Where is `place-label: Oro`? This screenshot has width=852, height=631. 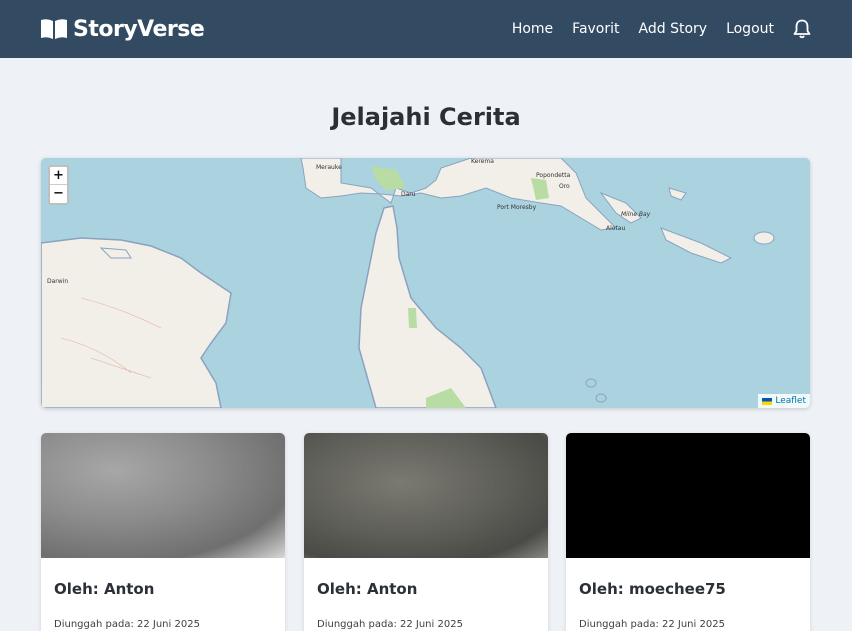
place-label: Oro is located at coordinates (564, 186).